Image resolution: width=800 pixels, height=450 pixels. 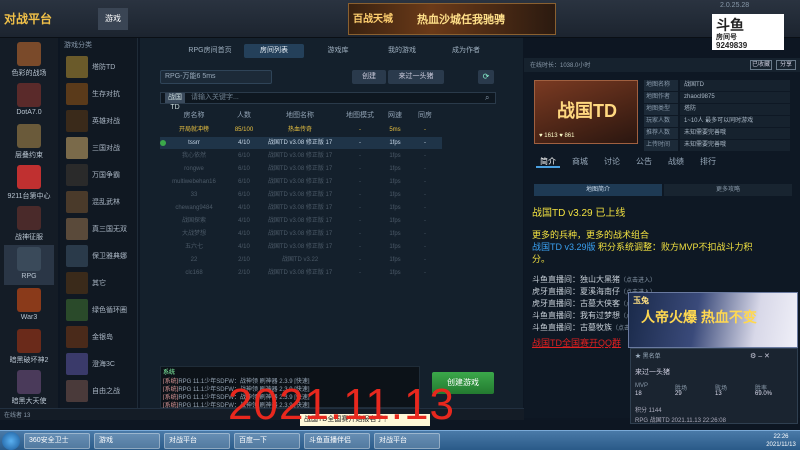 I want to click on tab-shop: 商城, so click(x=580, y=162).